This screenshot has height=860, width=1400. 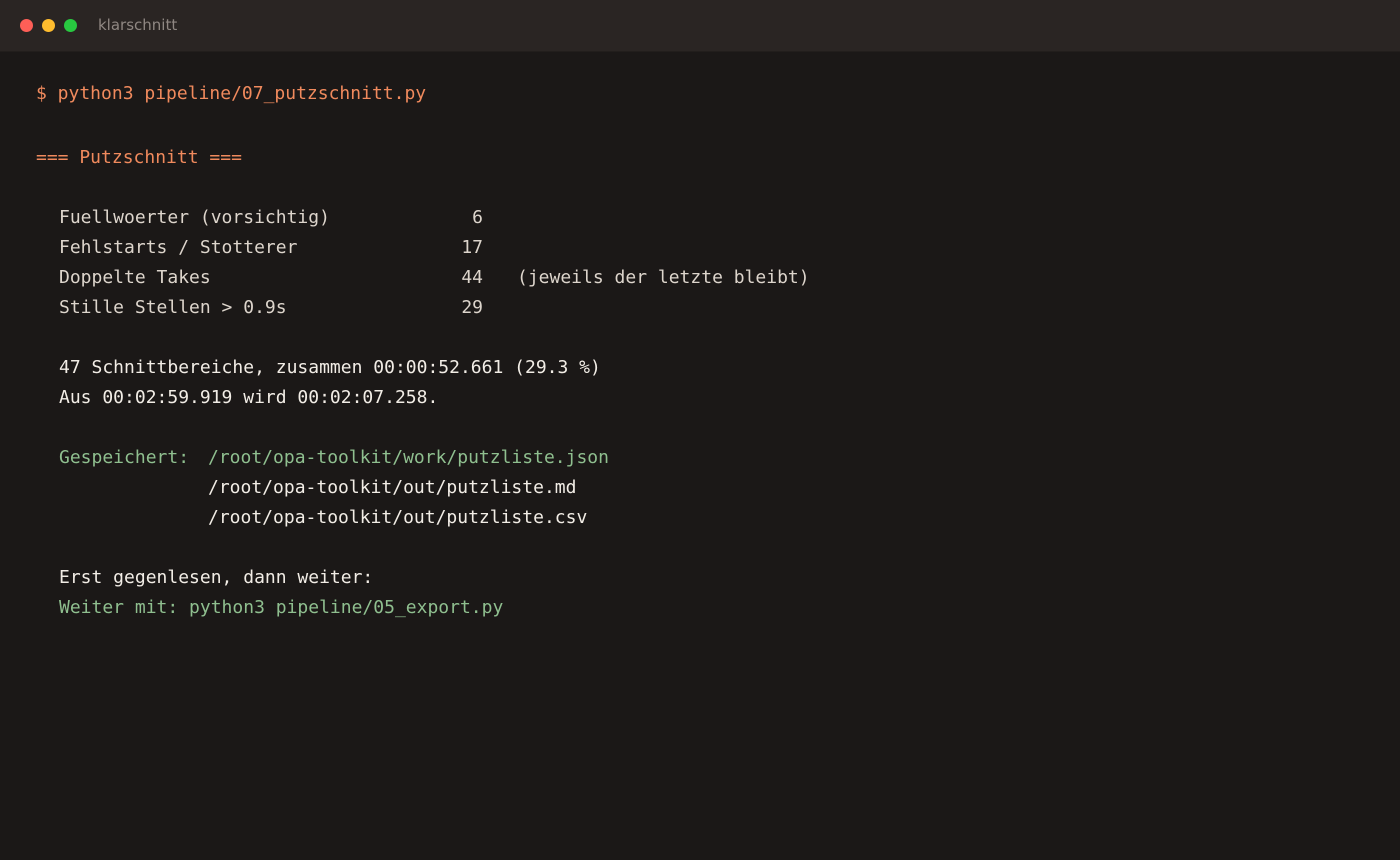 I want to click on review-hint: Erst gegenlesen, dann weiter:, so click(x=216, y=577).